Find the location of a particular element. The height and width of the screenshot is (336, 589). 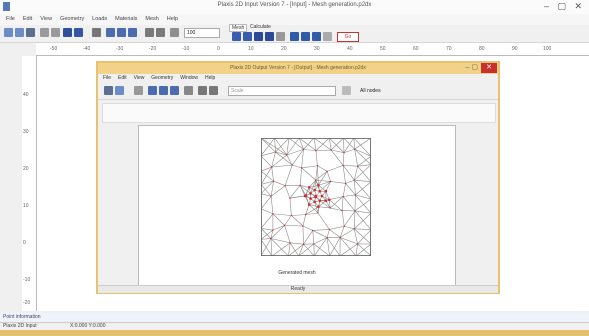

output-status-bar: Ready is located at coordinates (298, 289).